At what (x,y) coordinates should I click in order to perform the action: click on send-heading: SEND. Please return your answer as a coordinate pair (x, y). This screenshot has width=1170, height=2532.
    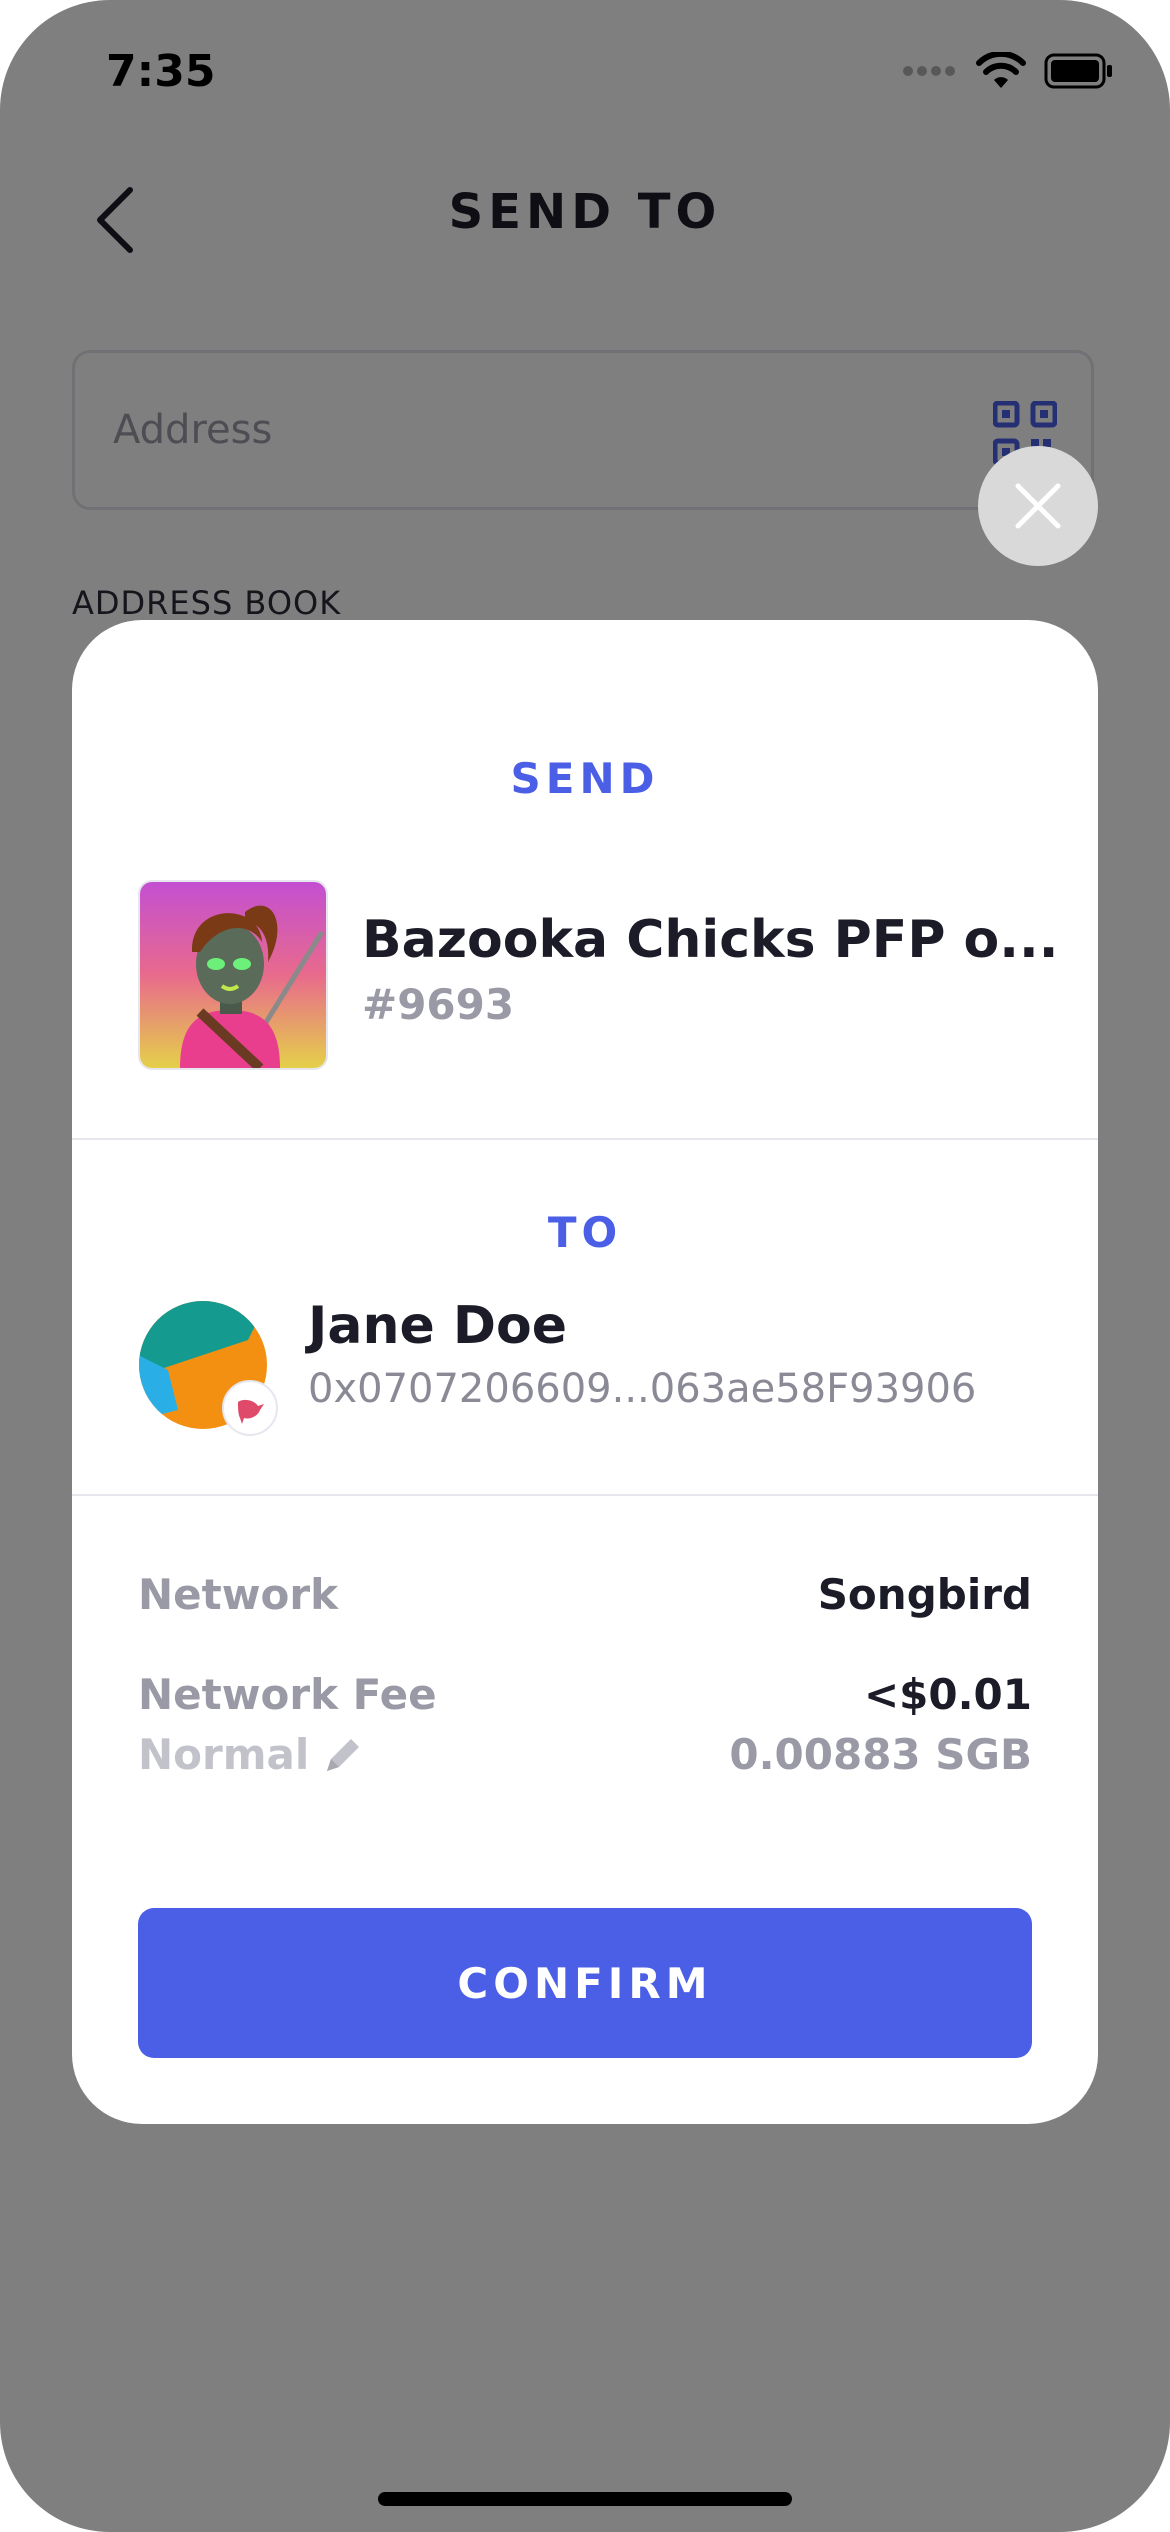
    Looking at the image, I should click on (585, 778).